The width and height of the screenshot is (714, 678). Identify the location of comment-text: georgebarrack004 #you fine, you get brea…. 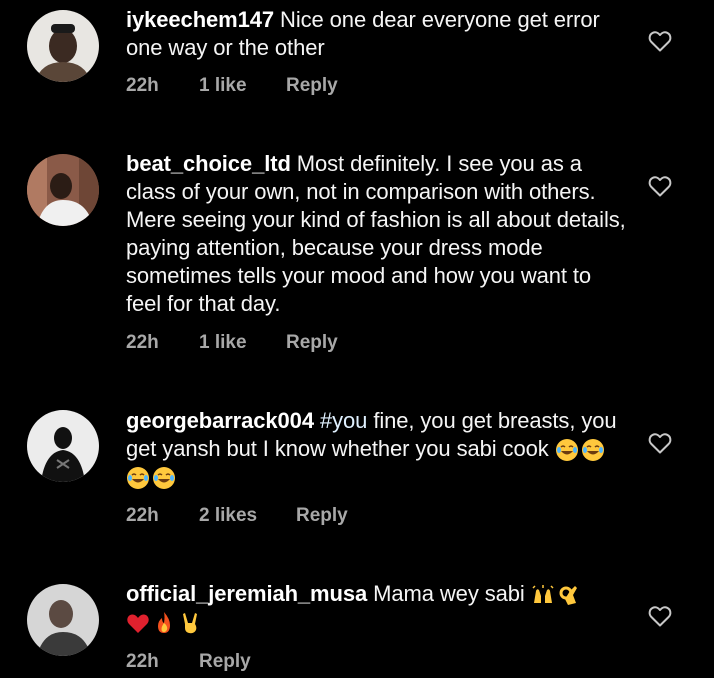
(376, 449).